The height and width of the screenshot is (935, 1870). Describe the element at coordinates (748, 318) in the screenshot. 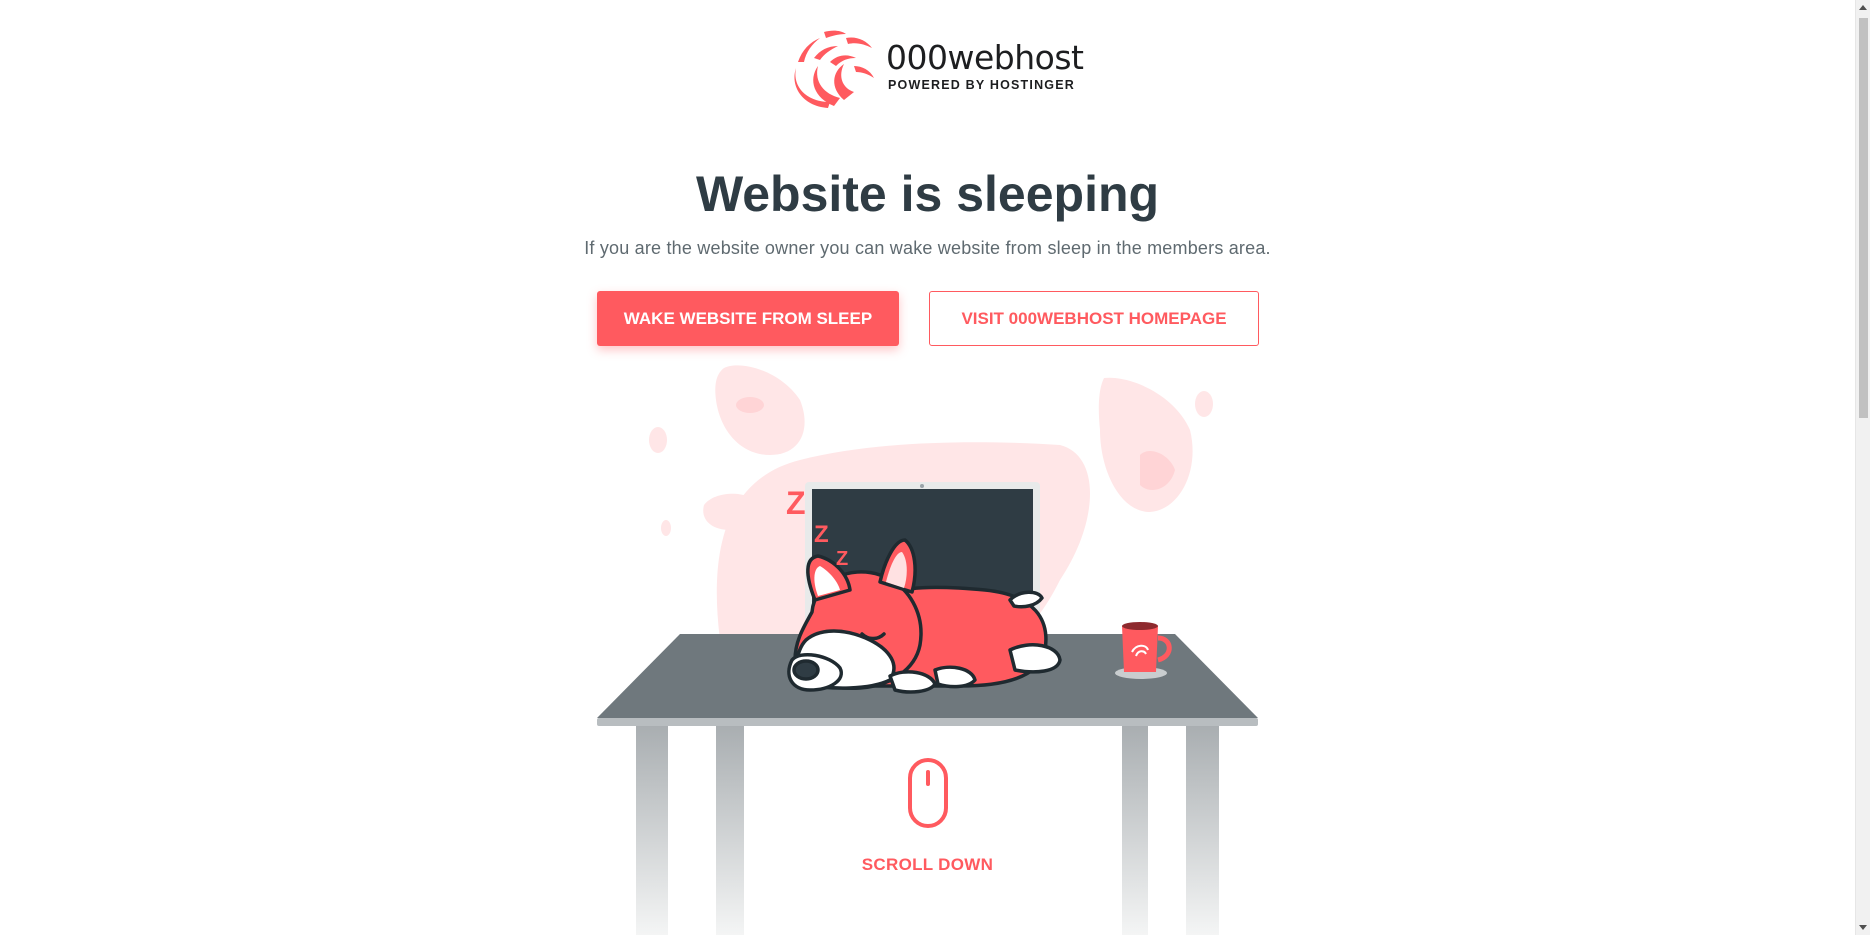

I see `wake-website-button: WAKE WEBSITE FROM SLEEP` at that location.